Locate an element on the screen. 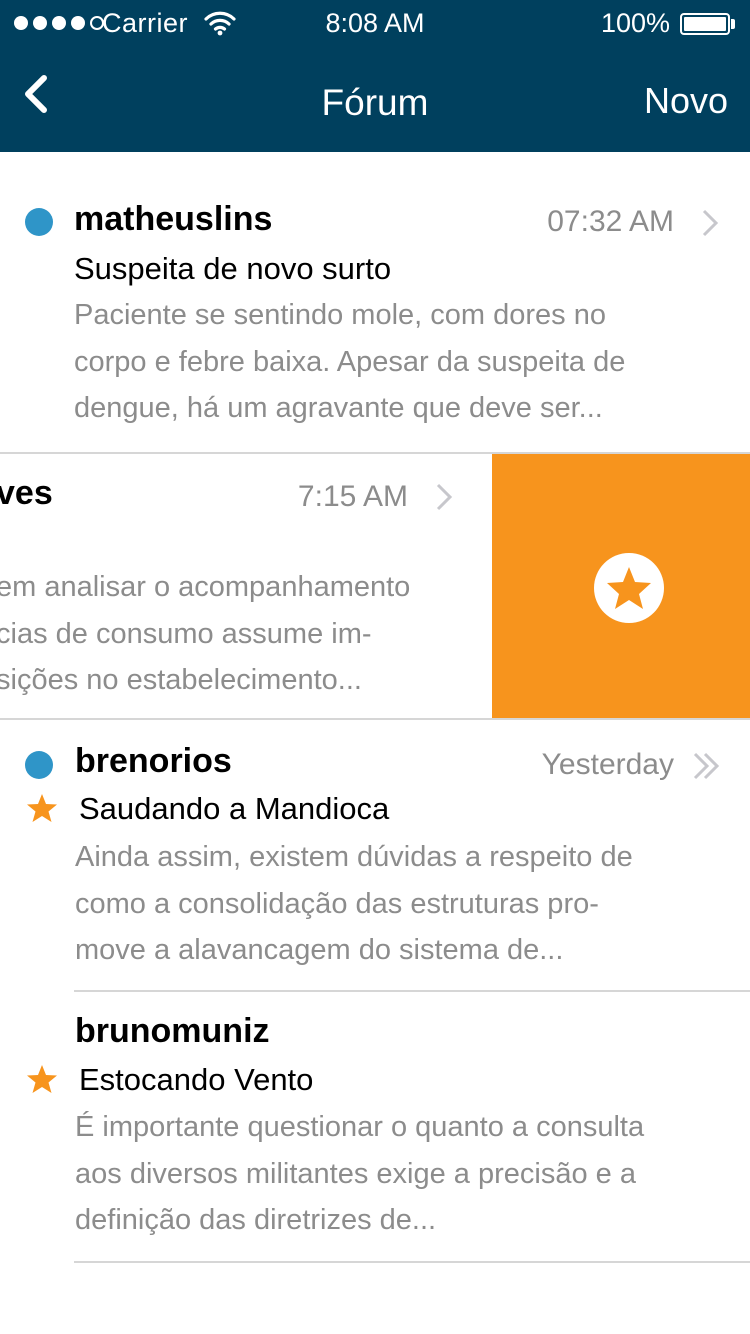 The width and height of the screenshot is (750, 1334). post-author: brenorios is located at coordinates (153, 761).